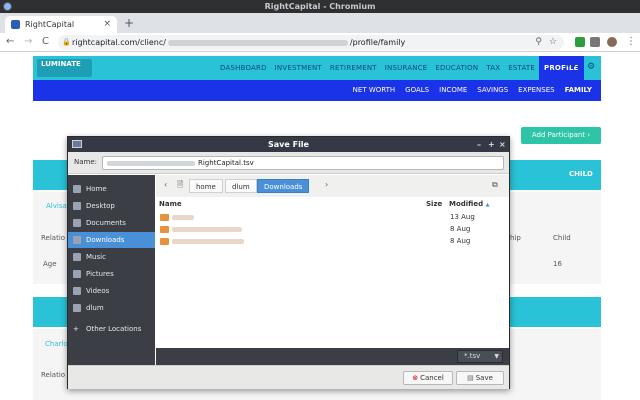 The width and height of the screenshot is (640, 400). I want to click on relationship-label: Relatio, so click(53, 238).